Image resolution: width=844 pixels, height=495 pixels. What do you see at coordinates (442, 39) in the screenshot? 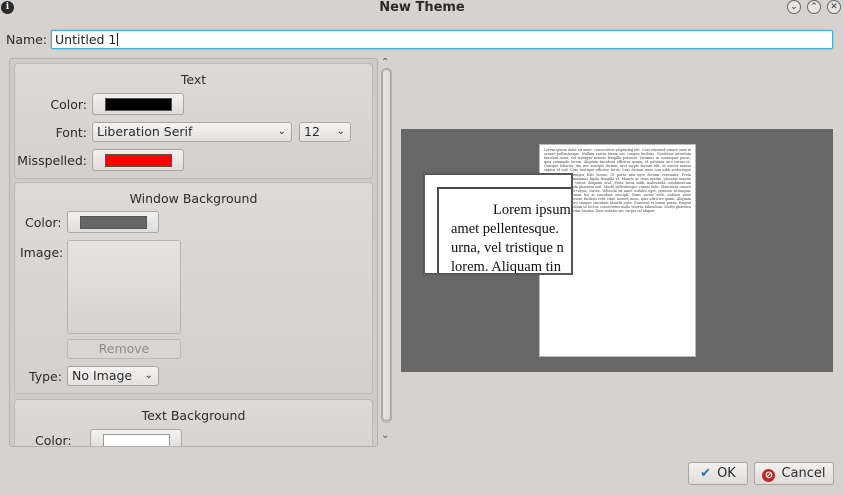
I see `name-input: Untitled 1` at bounding box center [442, 39].